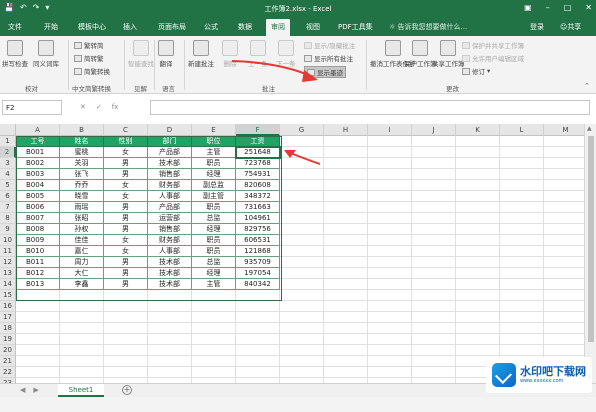 This screenshot has width=596, height=412. What do you see at coordinates (172, 27) in the screenshot?
I see `tab-page-layout: 页面布局` at bounding box center [172, 27].